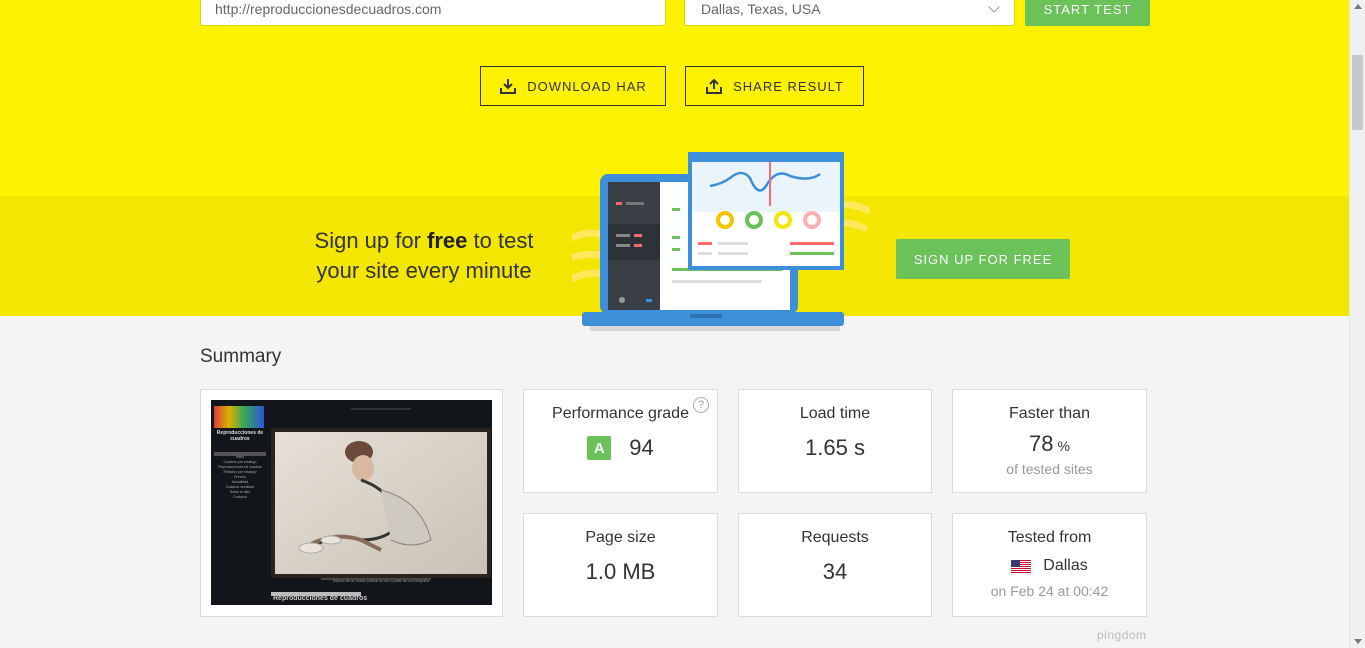 This screenshot has height=648, width=1365. I want to click on share-icon, so click(714, 86).